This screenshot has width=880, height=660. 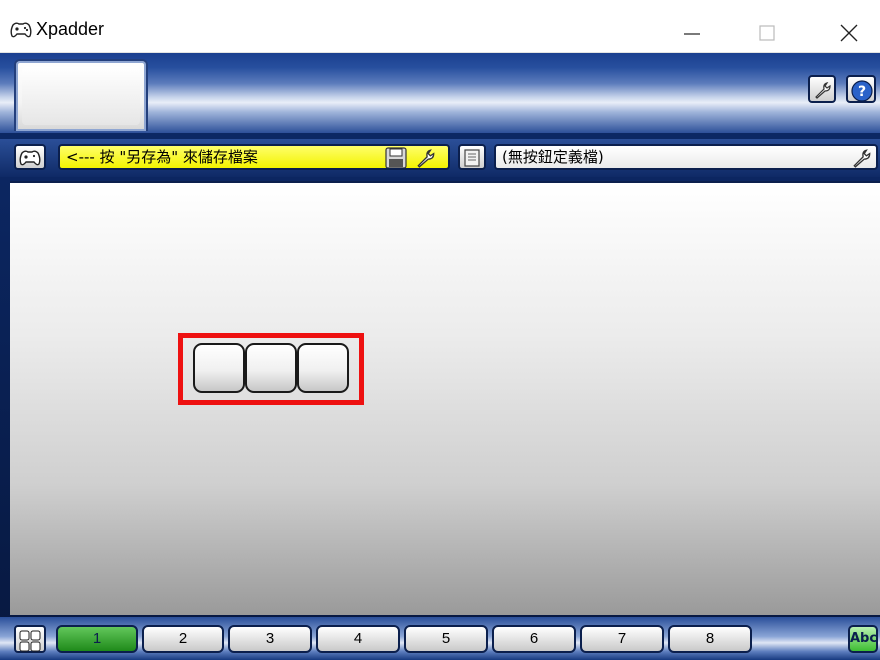 I want to click on controller-menu-button, so click(x=30, y=157).